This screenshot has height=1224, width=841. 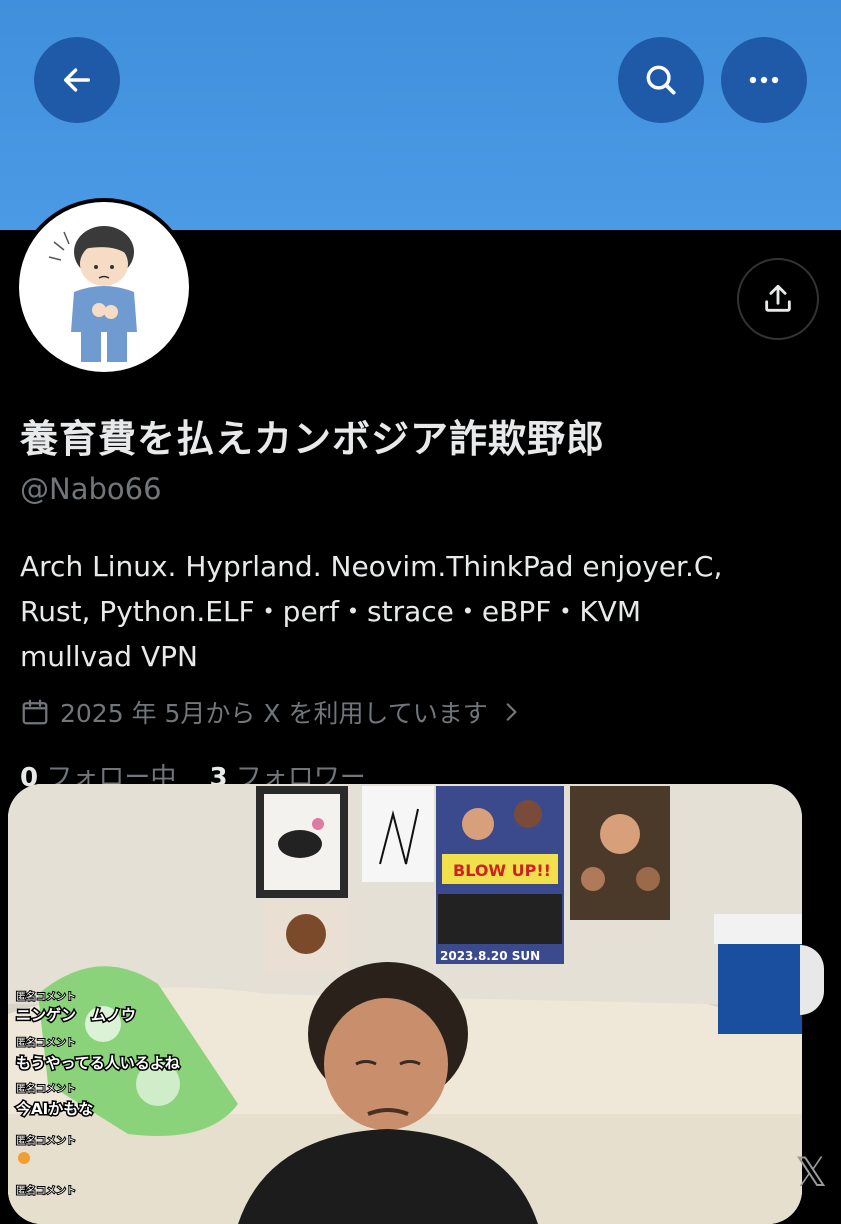 What do you see at coordinates (193, 772) in the screenshot?
I see `follow-counts: 0 フォロー中 3 フォロワー` at bounding box center [193, 772].